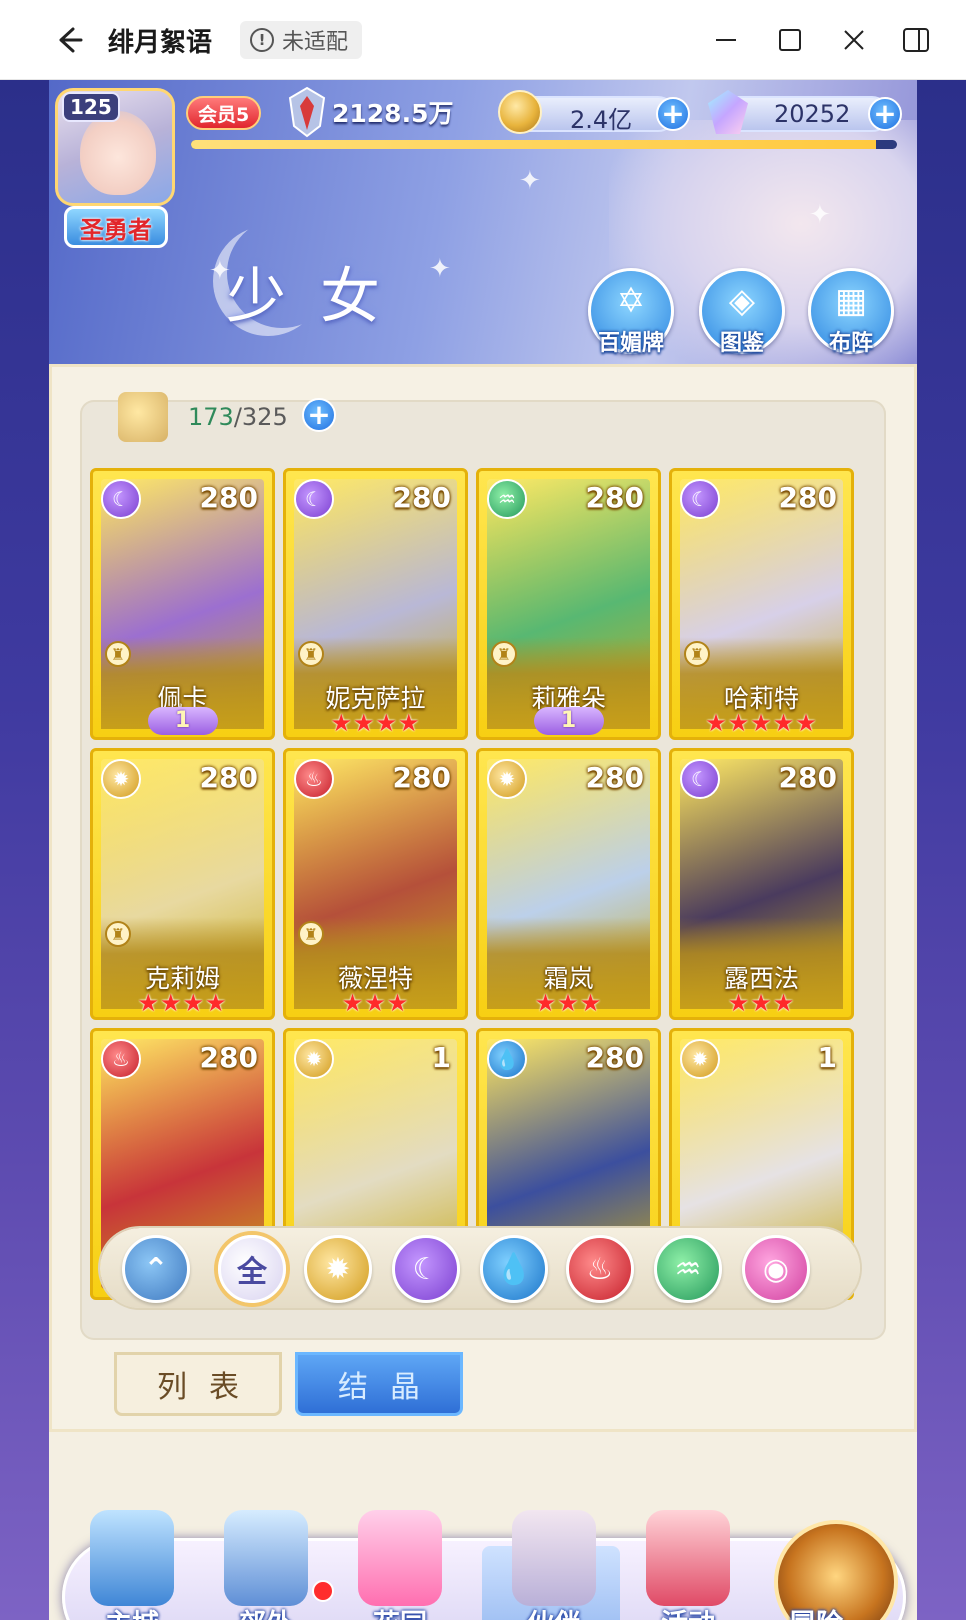 The width and height of the screenshot is (966, 1620). Describe the element at coordinates (198, 1384) in the screenshot. I see `tab-list: 列表` at that location.